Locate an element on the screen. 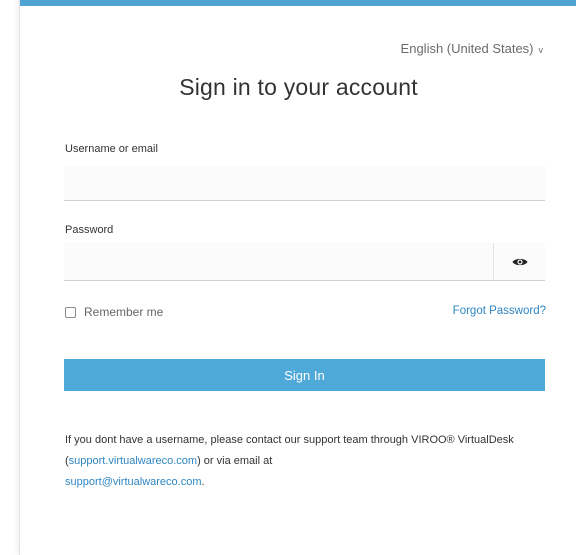 Image resolution: width=576 pixels, height=555 pixels. password-field is located at coordinates (304, 262).